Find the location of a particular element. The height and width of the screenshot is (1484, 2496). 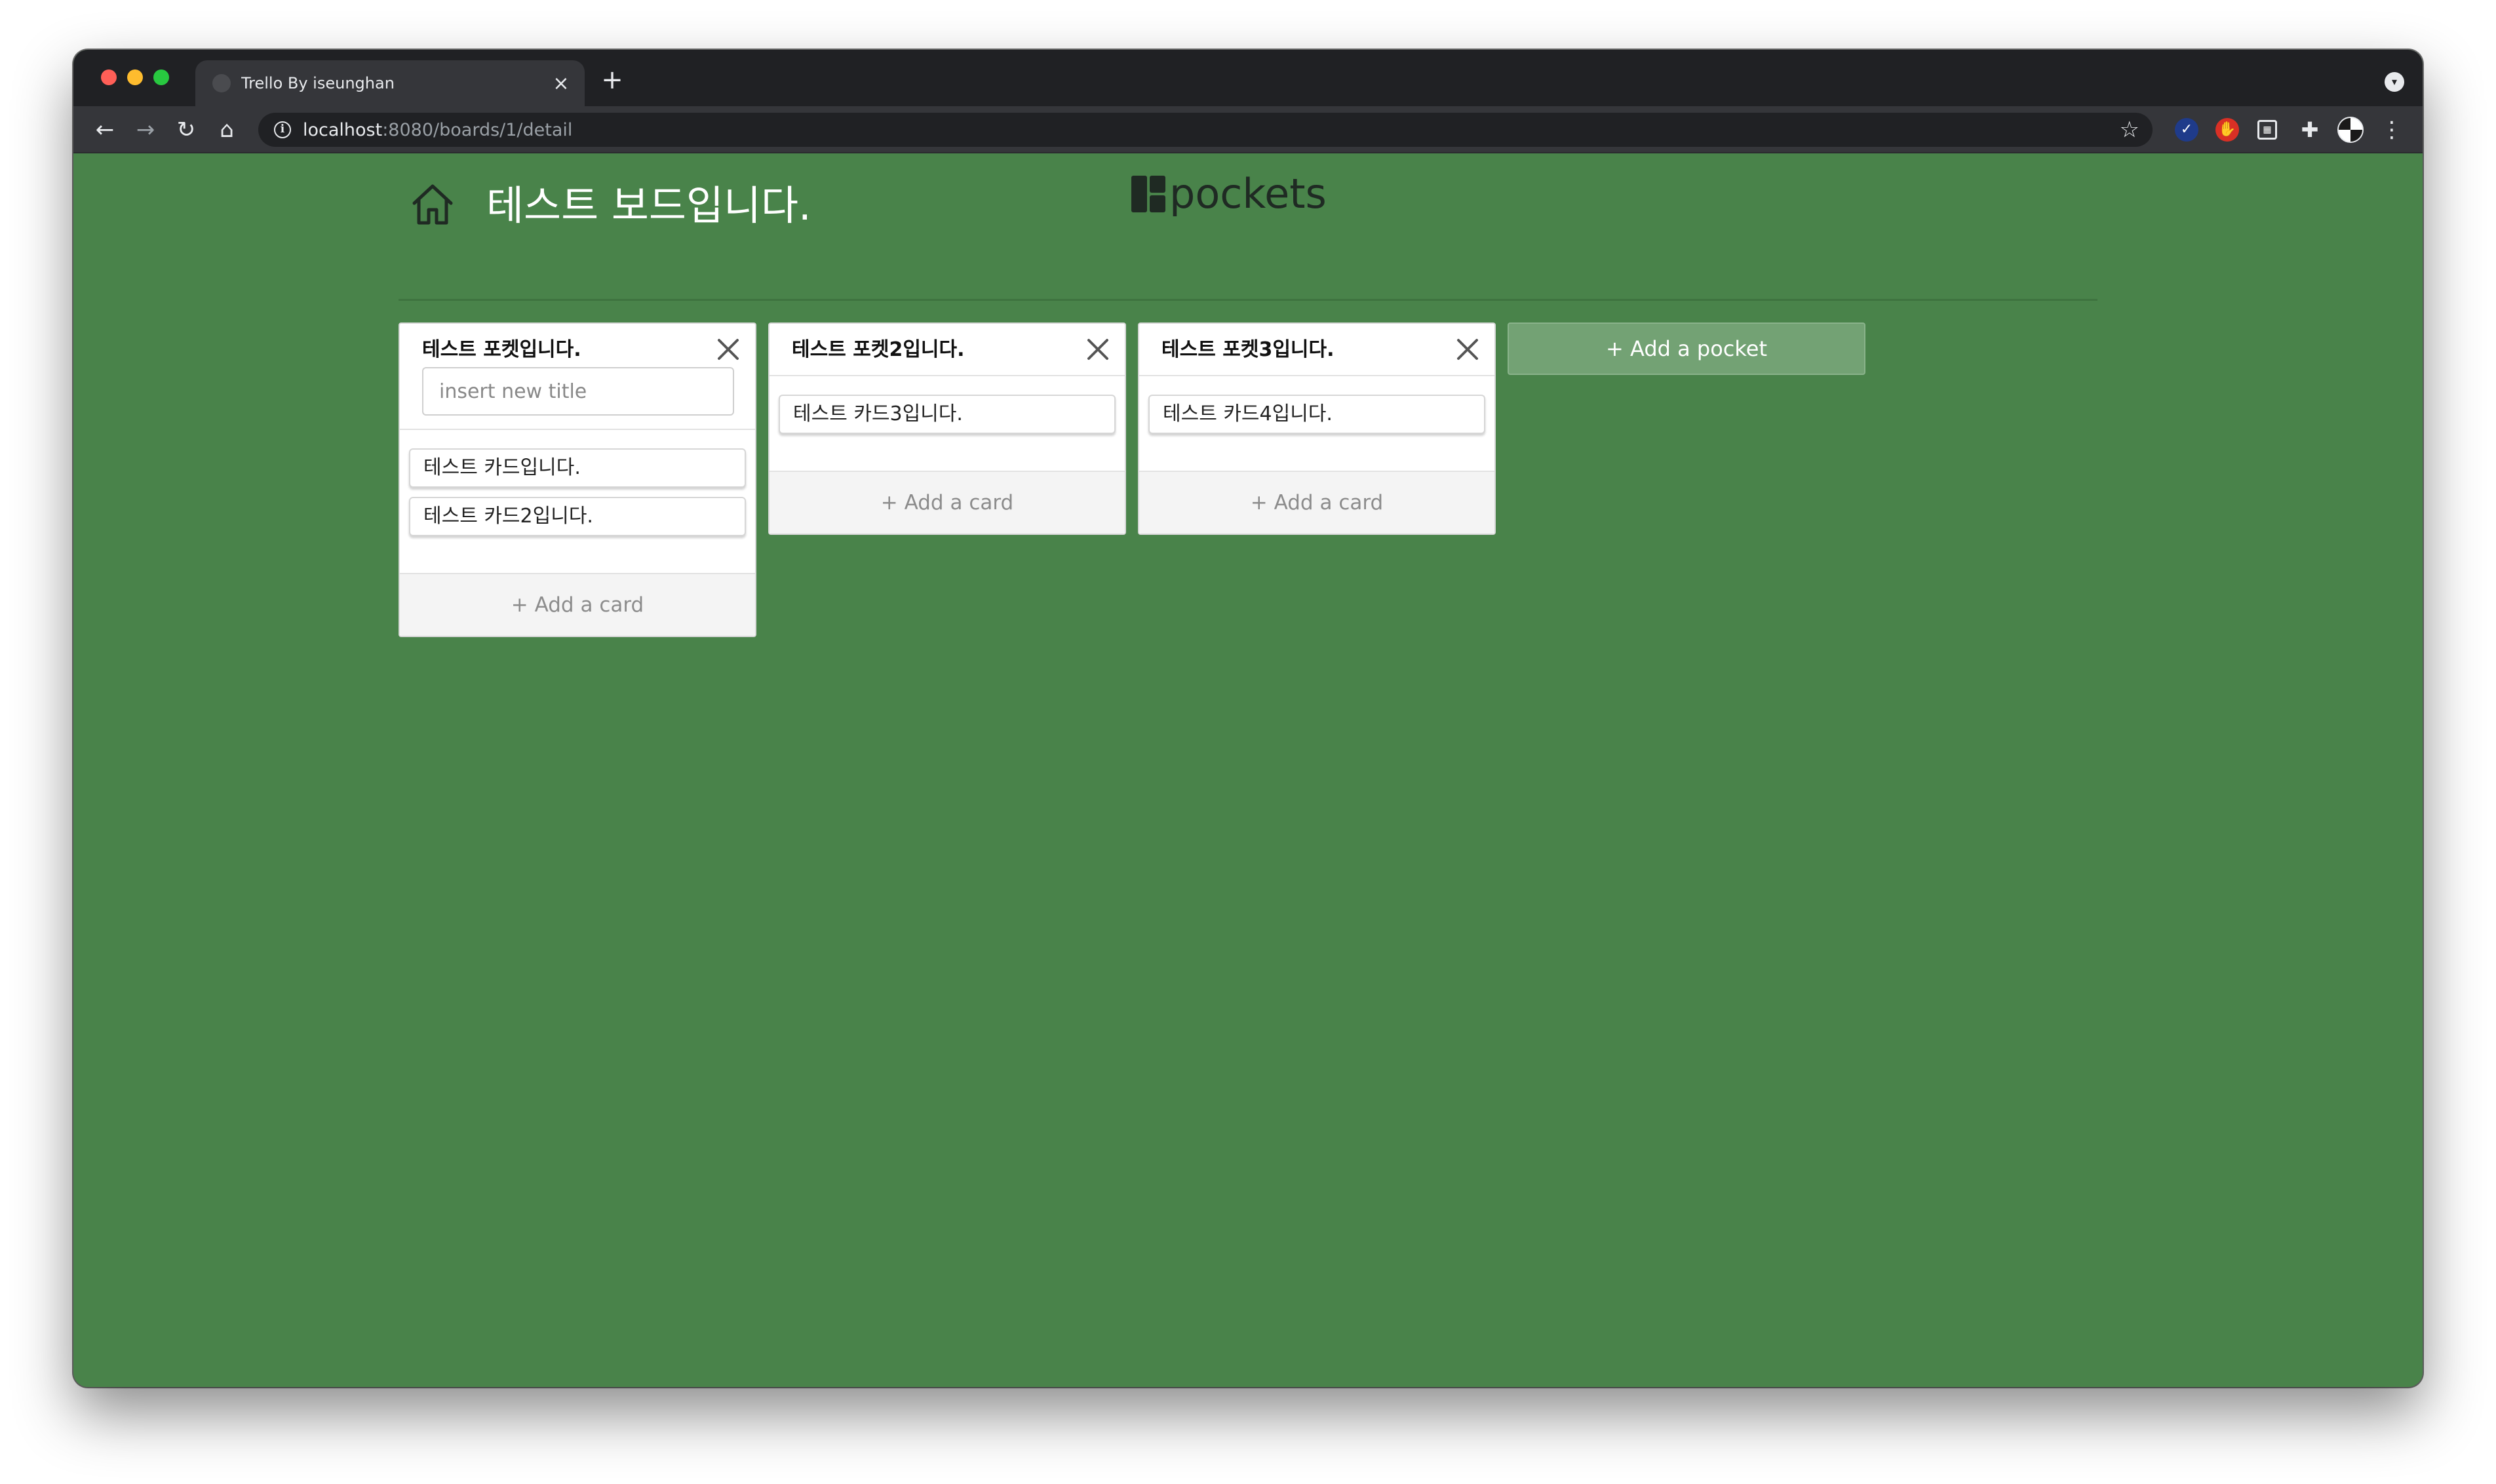

brand-logo: pockets is located at coordinates (1229, 194).